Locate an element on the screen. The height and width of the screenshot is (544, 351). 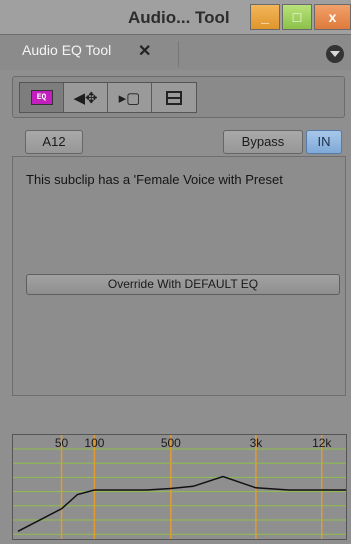
close-icon: x is located at coordinates (332, 17).